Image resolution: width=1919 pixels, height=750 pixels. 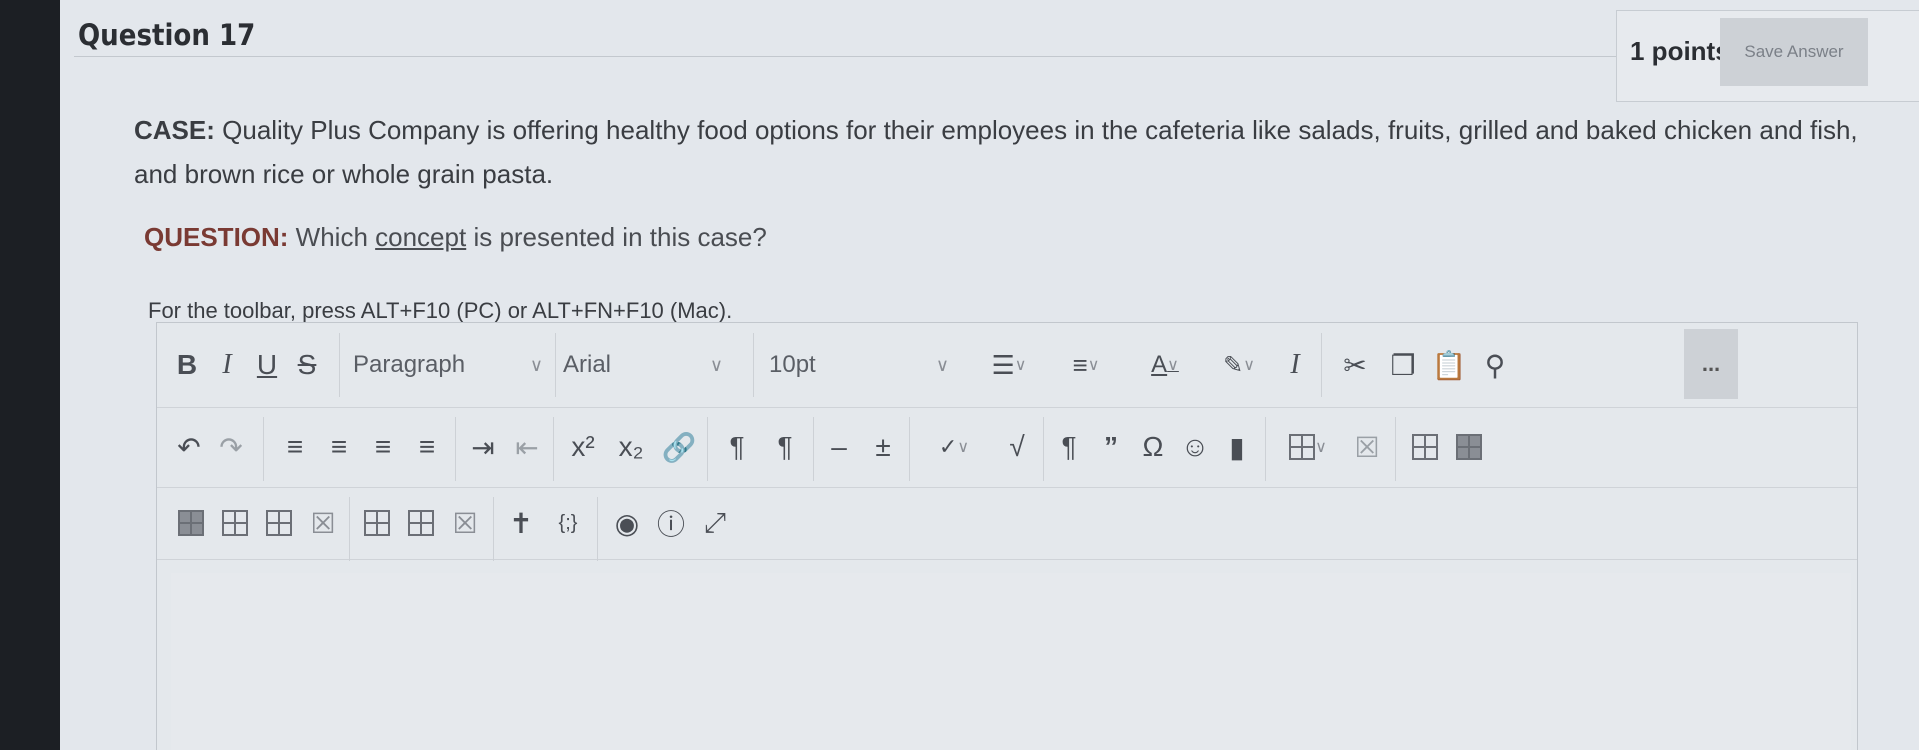 What do you see at coordinates (332, 237) in the screenshot?
I see `question-before: Which` at bounding box center [332, 237].